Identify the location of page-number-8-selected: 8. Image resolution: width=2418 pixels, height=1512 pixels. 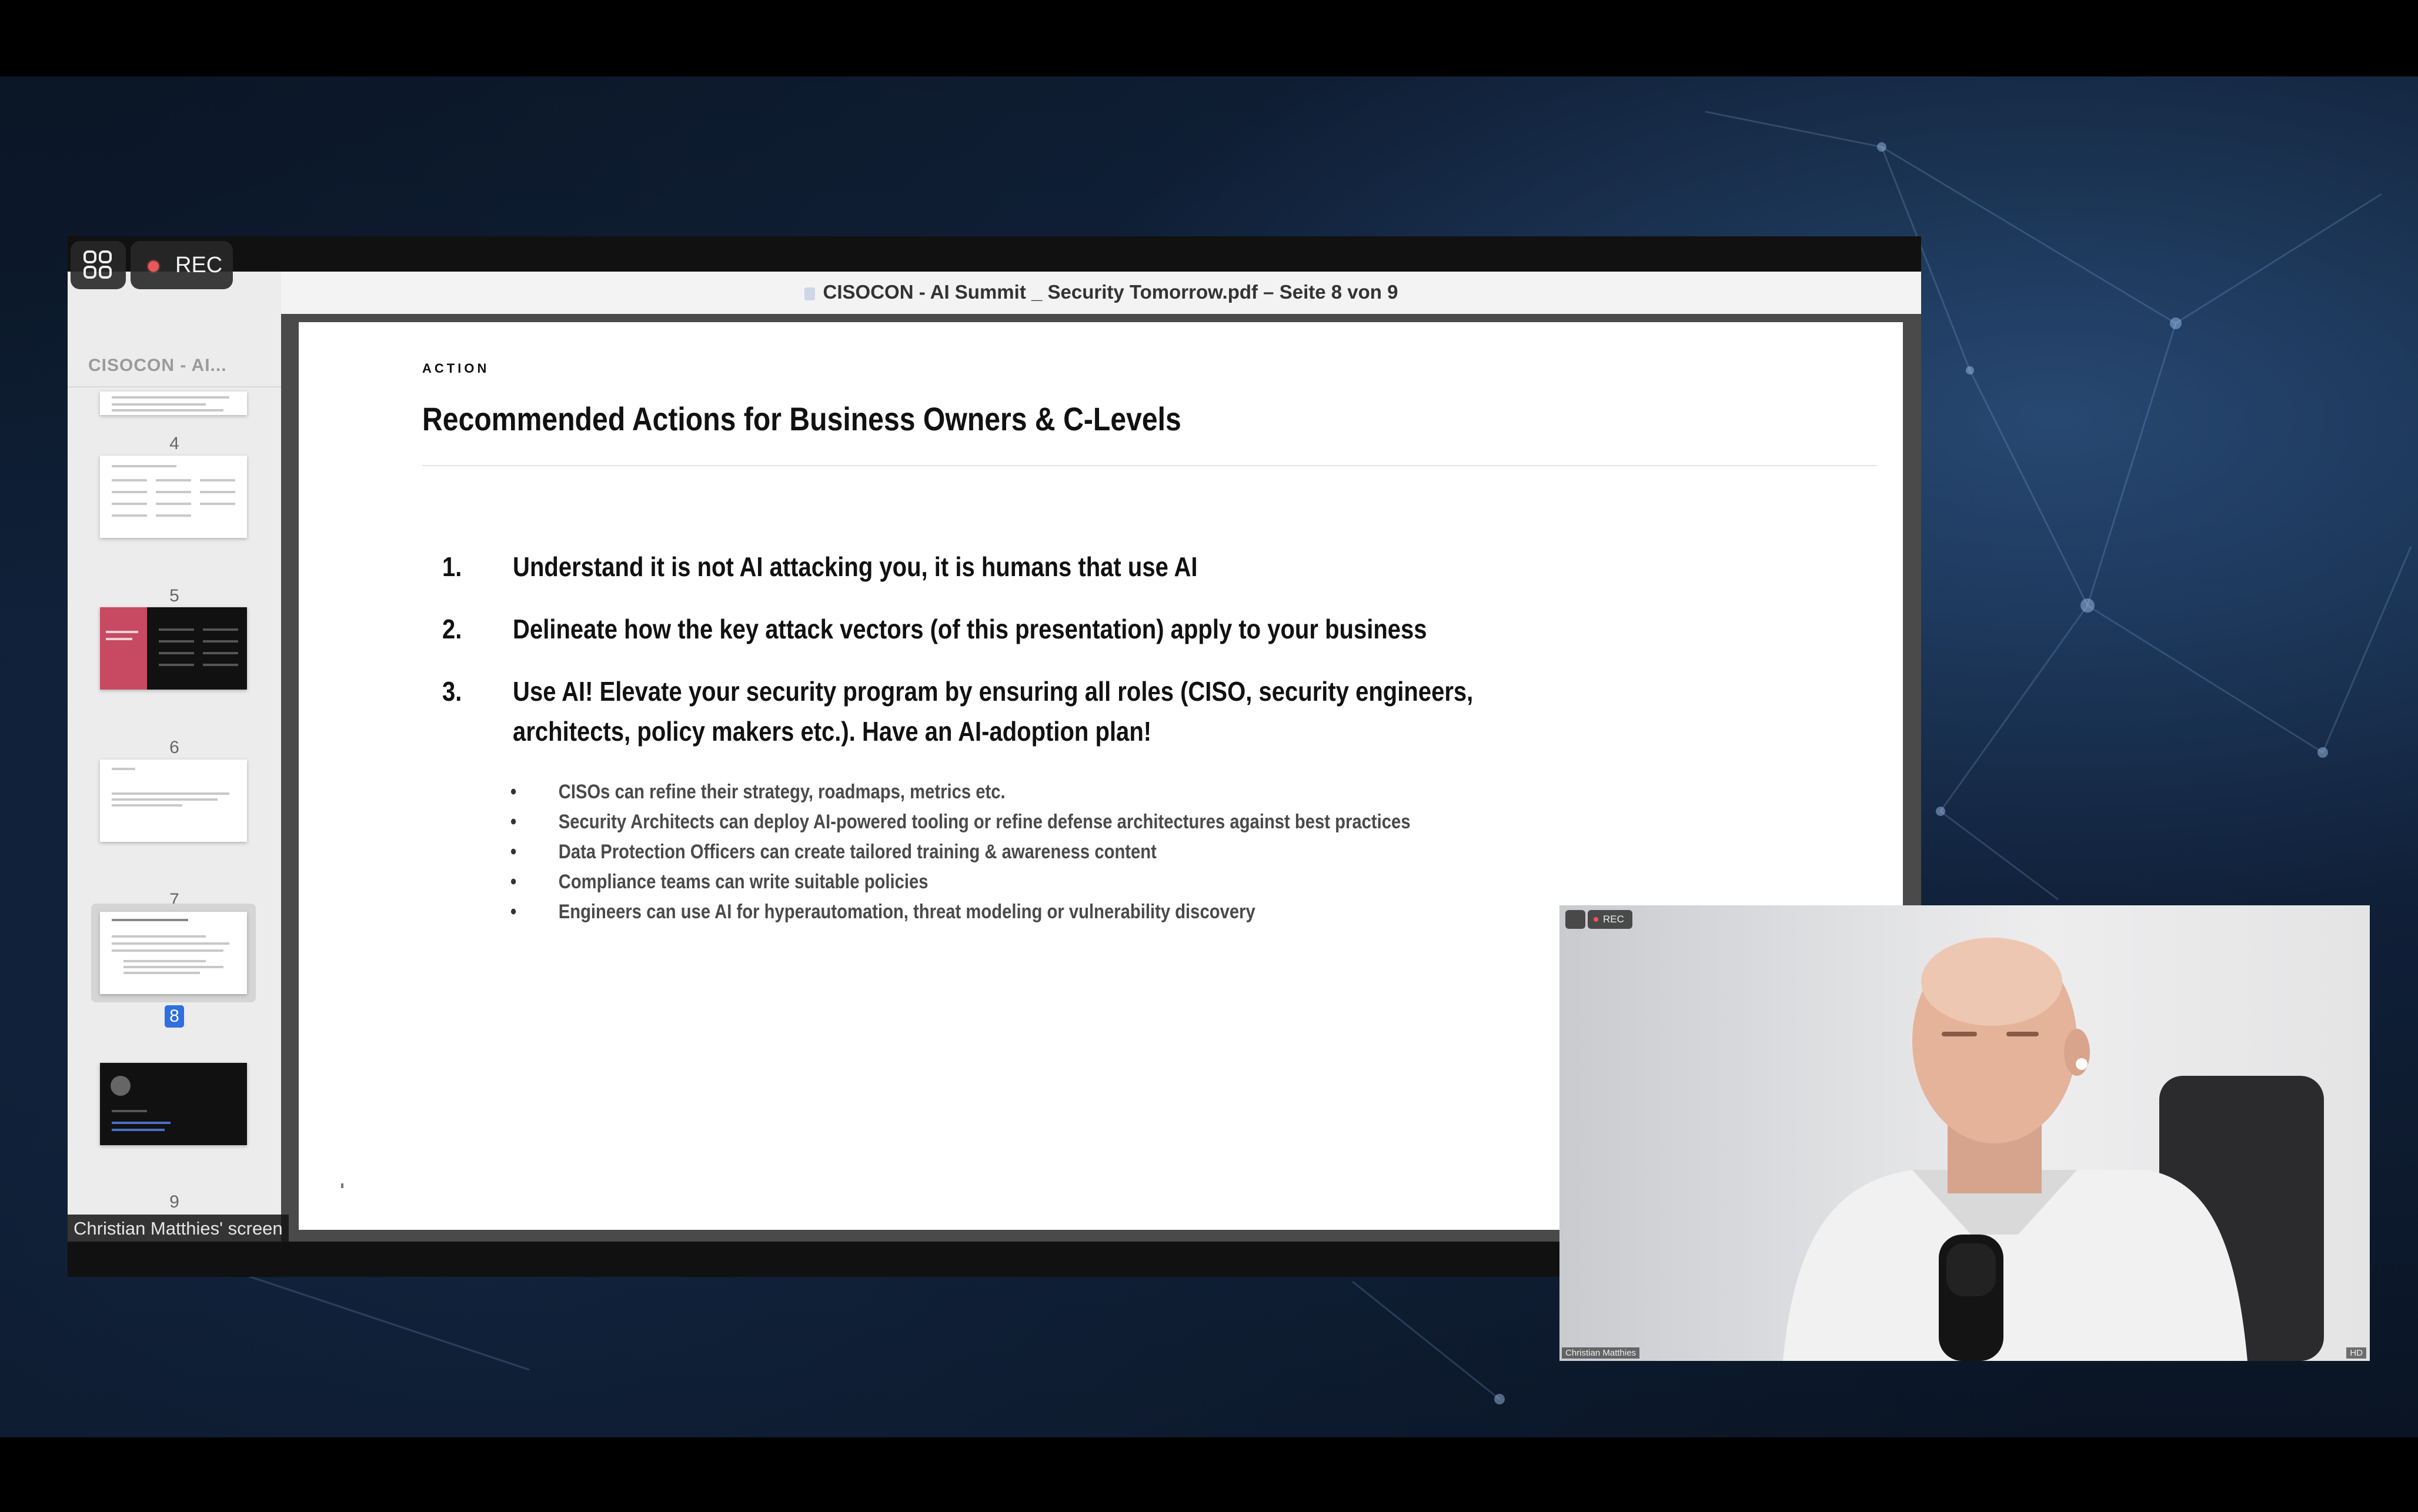
(175, 1017).